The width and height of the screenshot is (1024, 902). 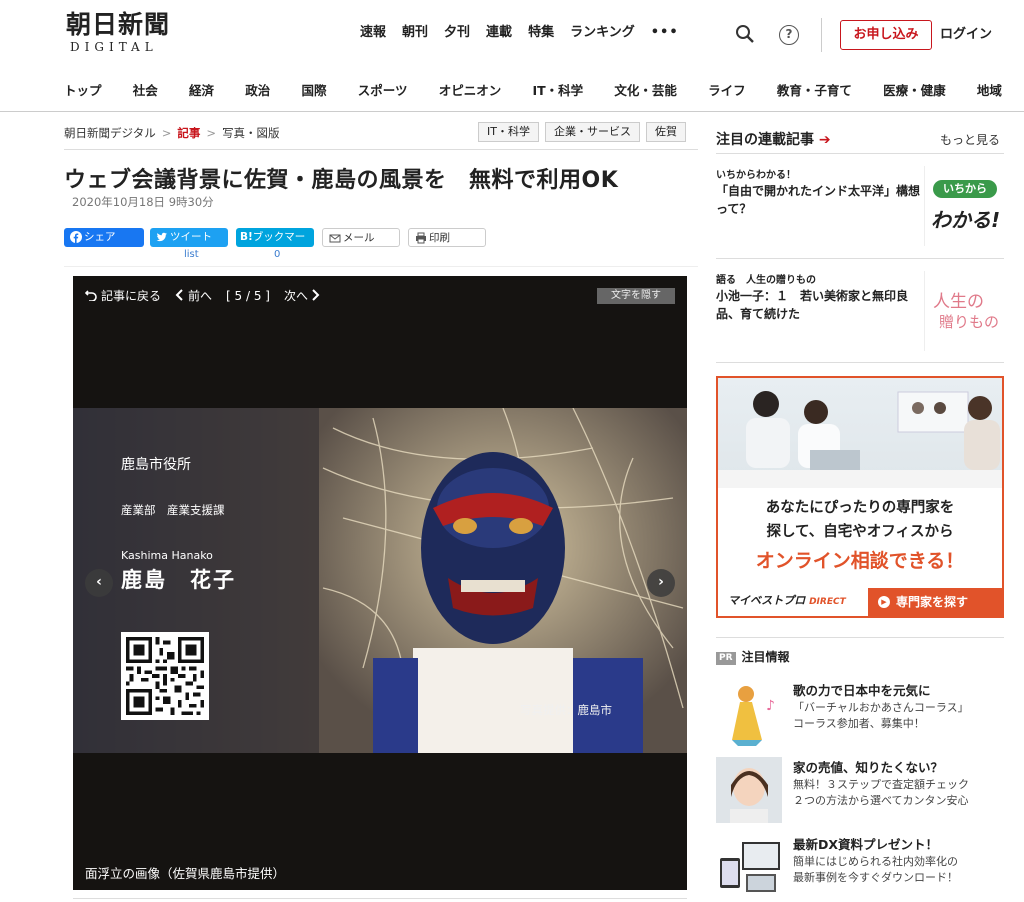 I want to click on facebook-icon, so click(x=76, y=237).